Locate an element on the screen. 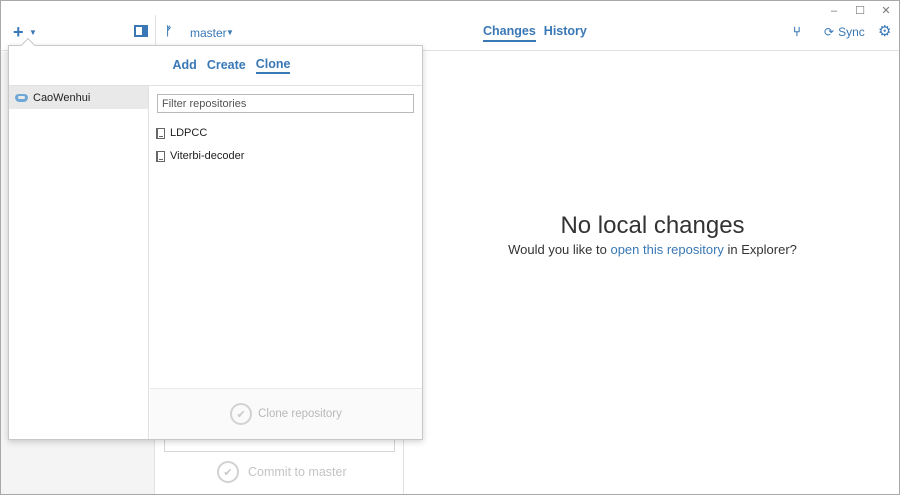 This screenshot has width=900, height=495. add-icon: + is located at coordinates (18, 32).